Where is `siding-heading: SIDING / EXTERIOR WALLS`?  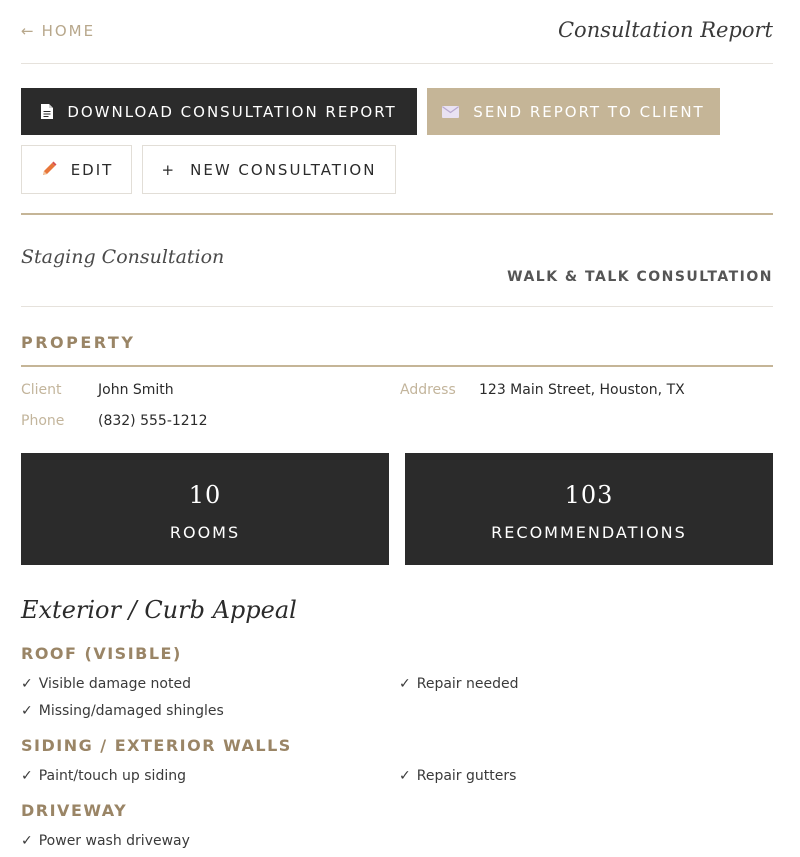 siding-heading: SIDING / EXTERIOR WALLS is located at coordinates (156, 745).